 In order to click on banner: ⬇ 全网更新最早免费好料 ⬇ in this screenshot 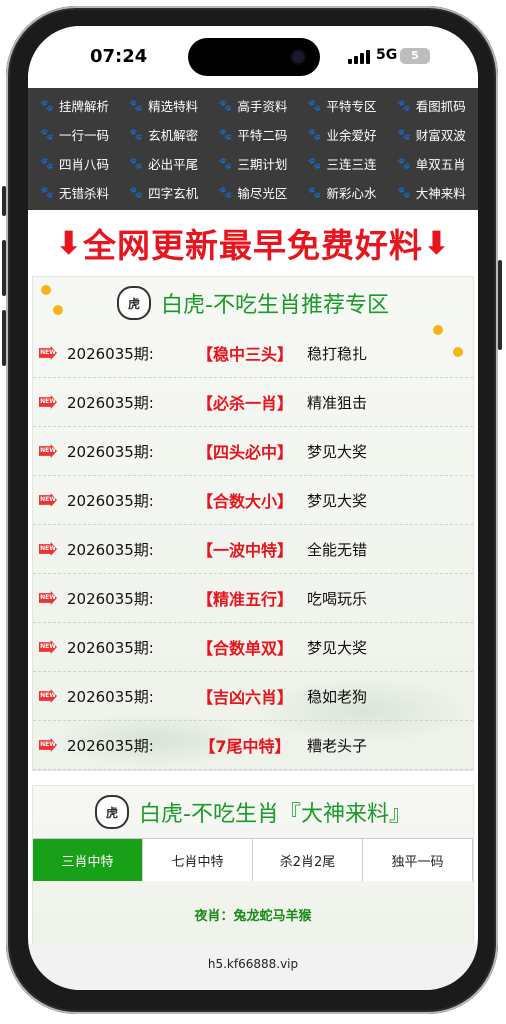, I will do `click(253, 243)`.